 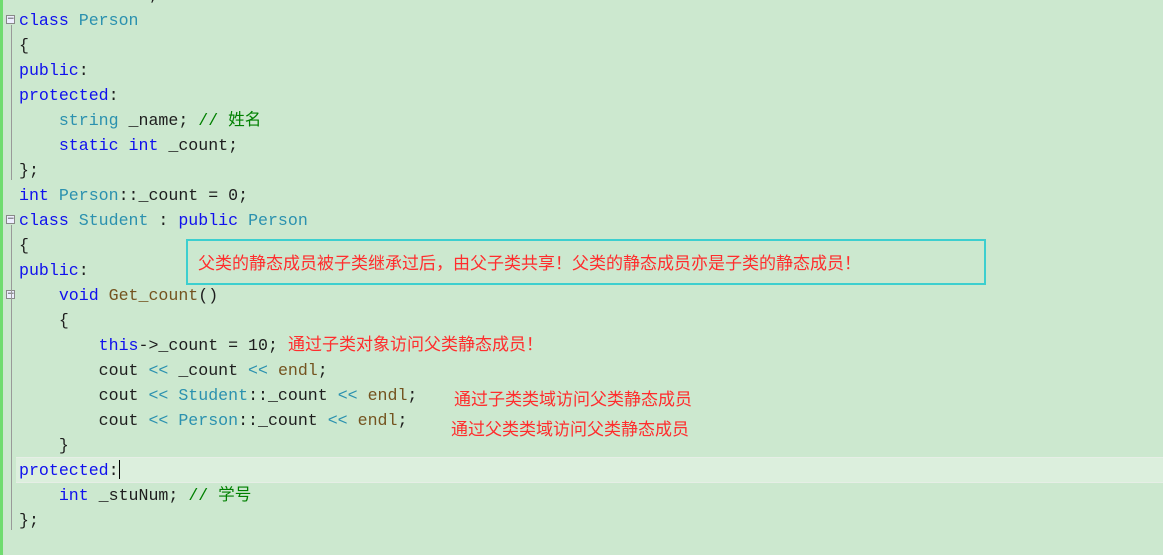 I want to click on code-token: static int, so click(x=108, y=145).